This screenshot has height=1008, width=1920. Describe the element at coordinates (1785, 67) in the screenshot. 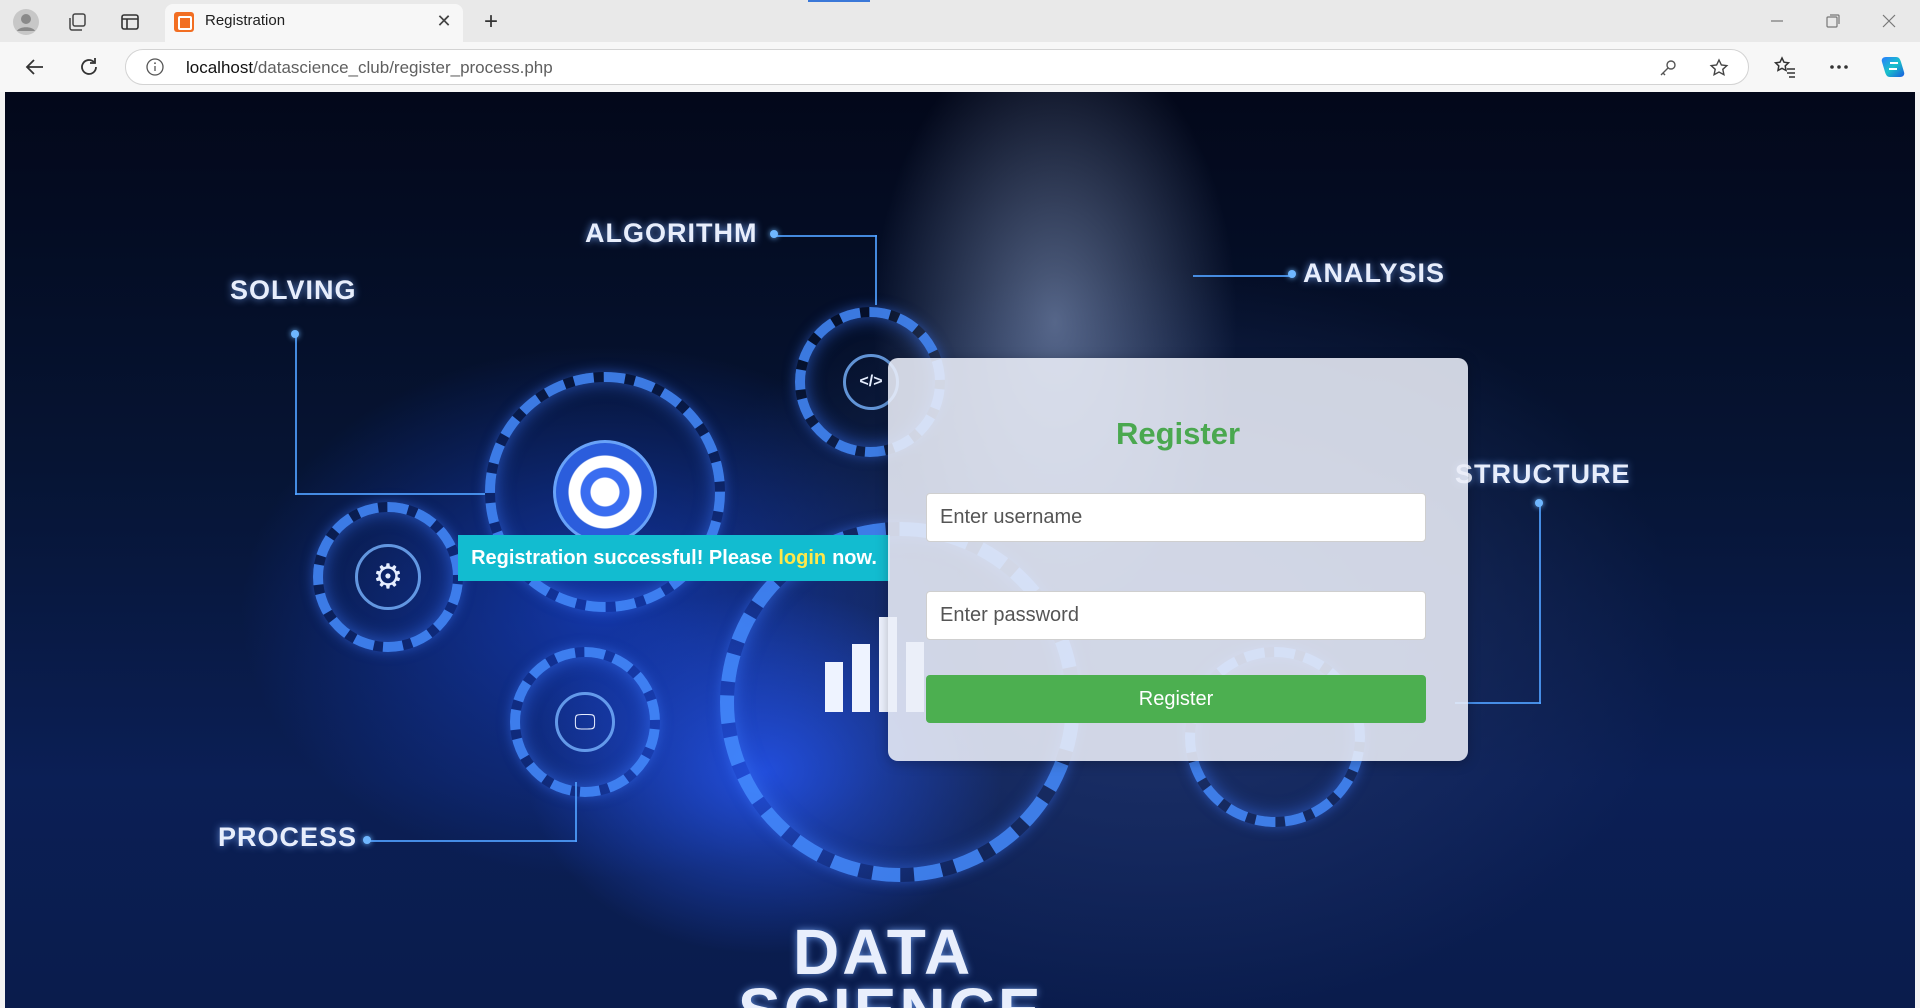

I see `favorites-icon` at that location.